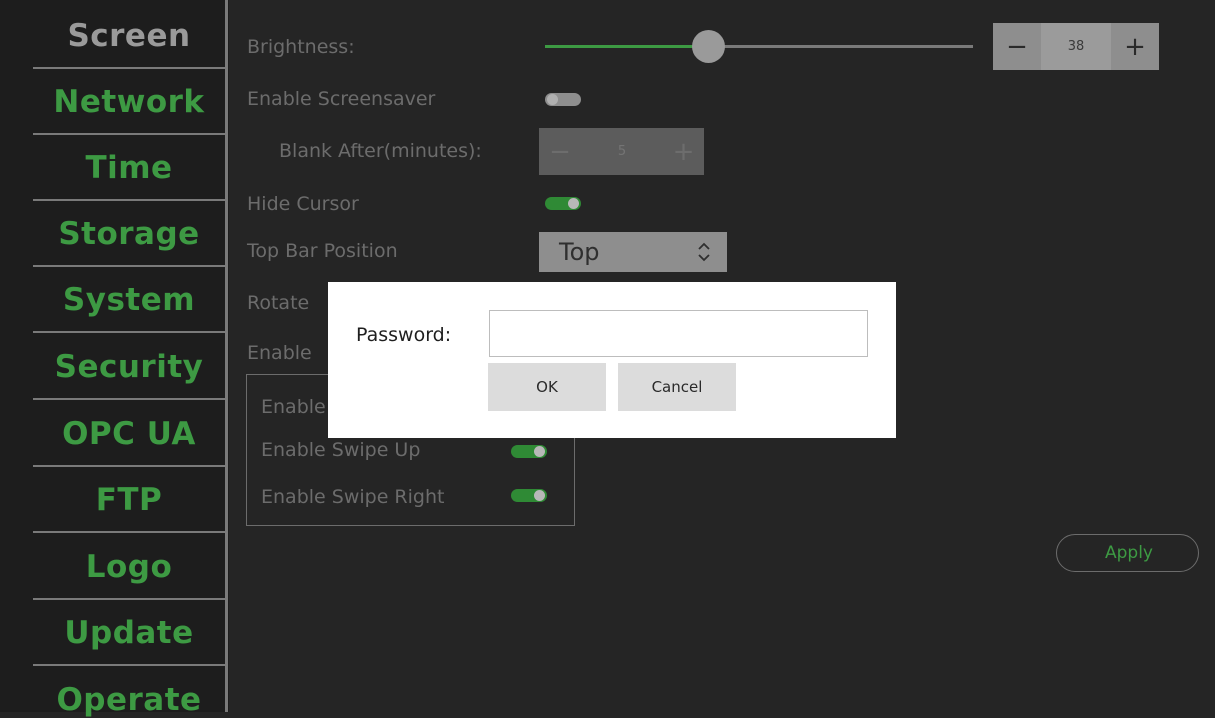  What do you see at coordinates (129, 568) in the screenshot?
I see `sidebar-item-logo: Logo` at bounding box center [129, 568].